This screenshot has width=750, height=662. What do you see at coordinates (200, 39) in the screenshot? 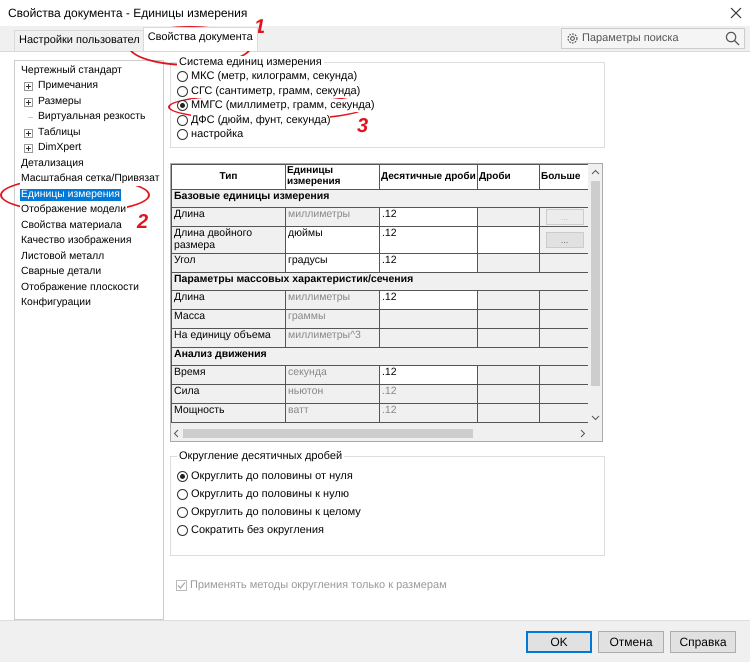
I see `tab: Свойства документа` at bounding box center [200, 39].